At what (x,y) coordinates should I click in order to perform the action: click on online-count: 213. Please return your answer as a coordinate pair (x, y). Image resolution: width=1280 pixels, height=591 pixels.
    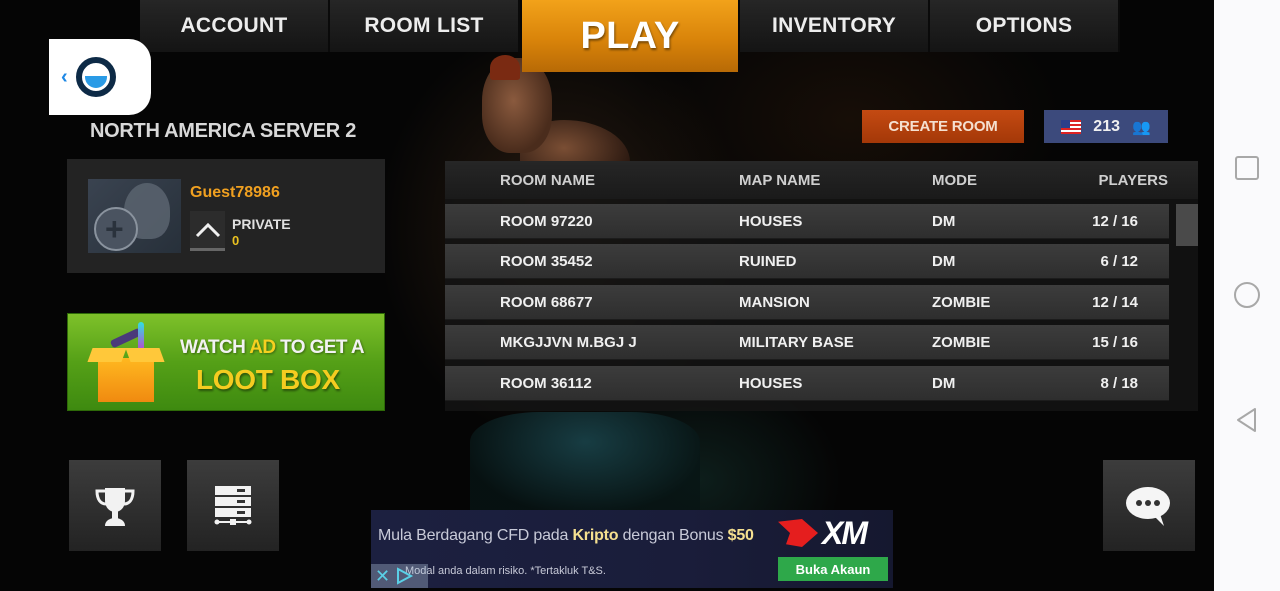
    Looking at the image, I should click on (1106, 126).